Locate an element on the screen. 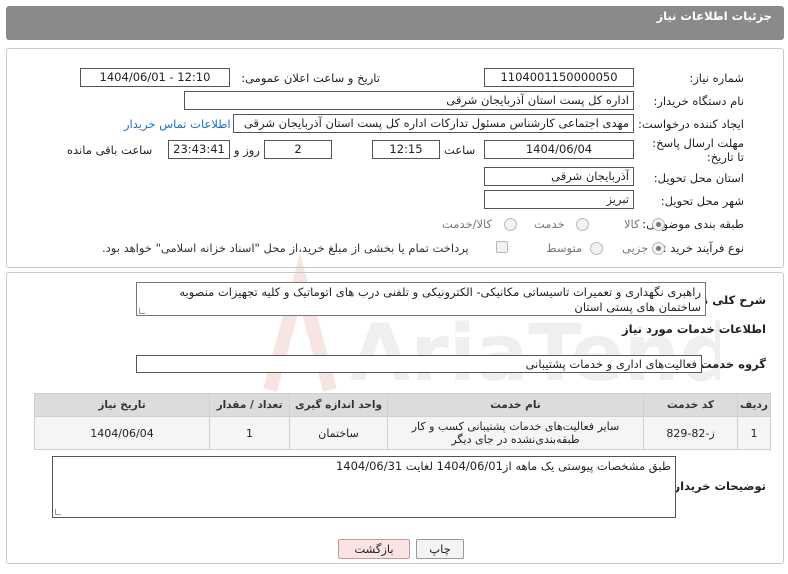 The width and height of the screenshot is (788, 574). col-row: ردیف is located at coordinates (754, 405).